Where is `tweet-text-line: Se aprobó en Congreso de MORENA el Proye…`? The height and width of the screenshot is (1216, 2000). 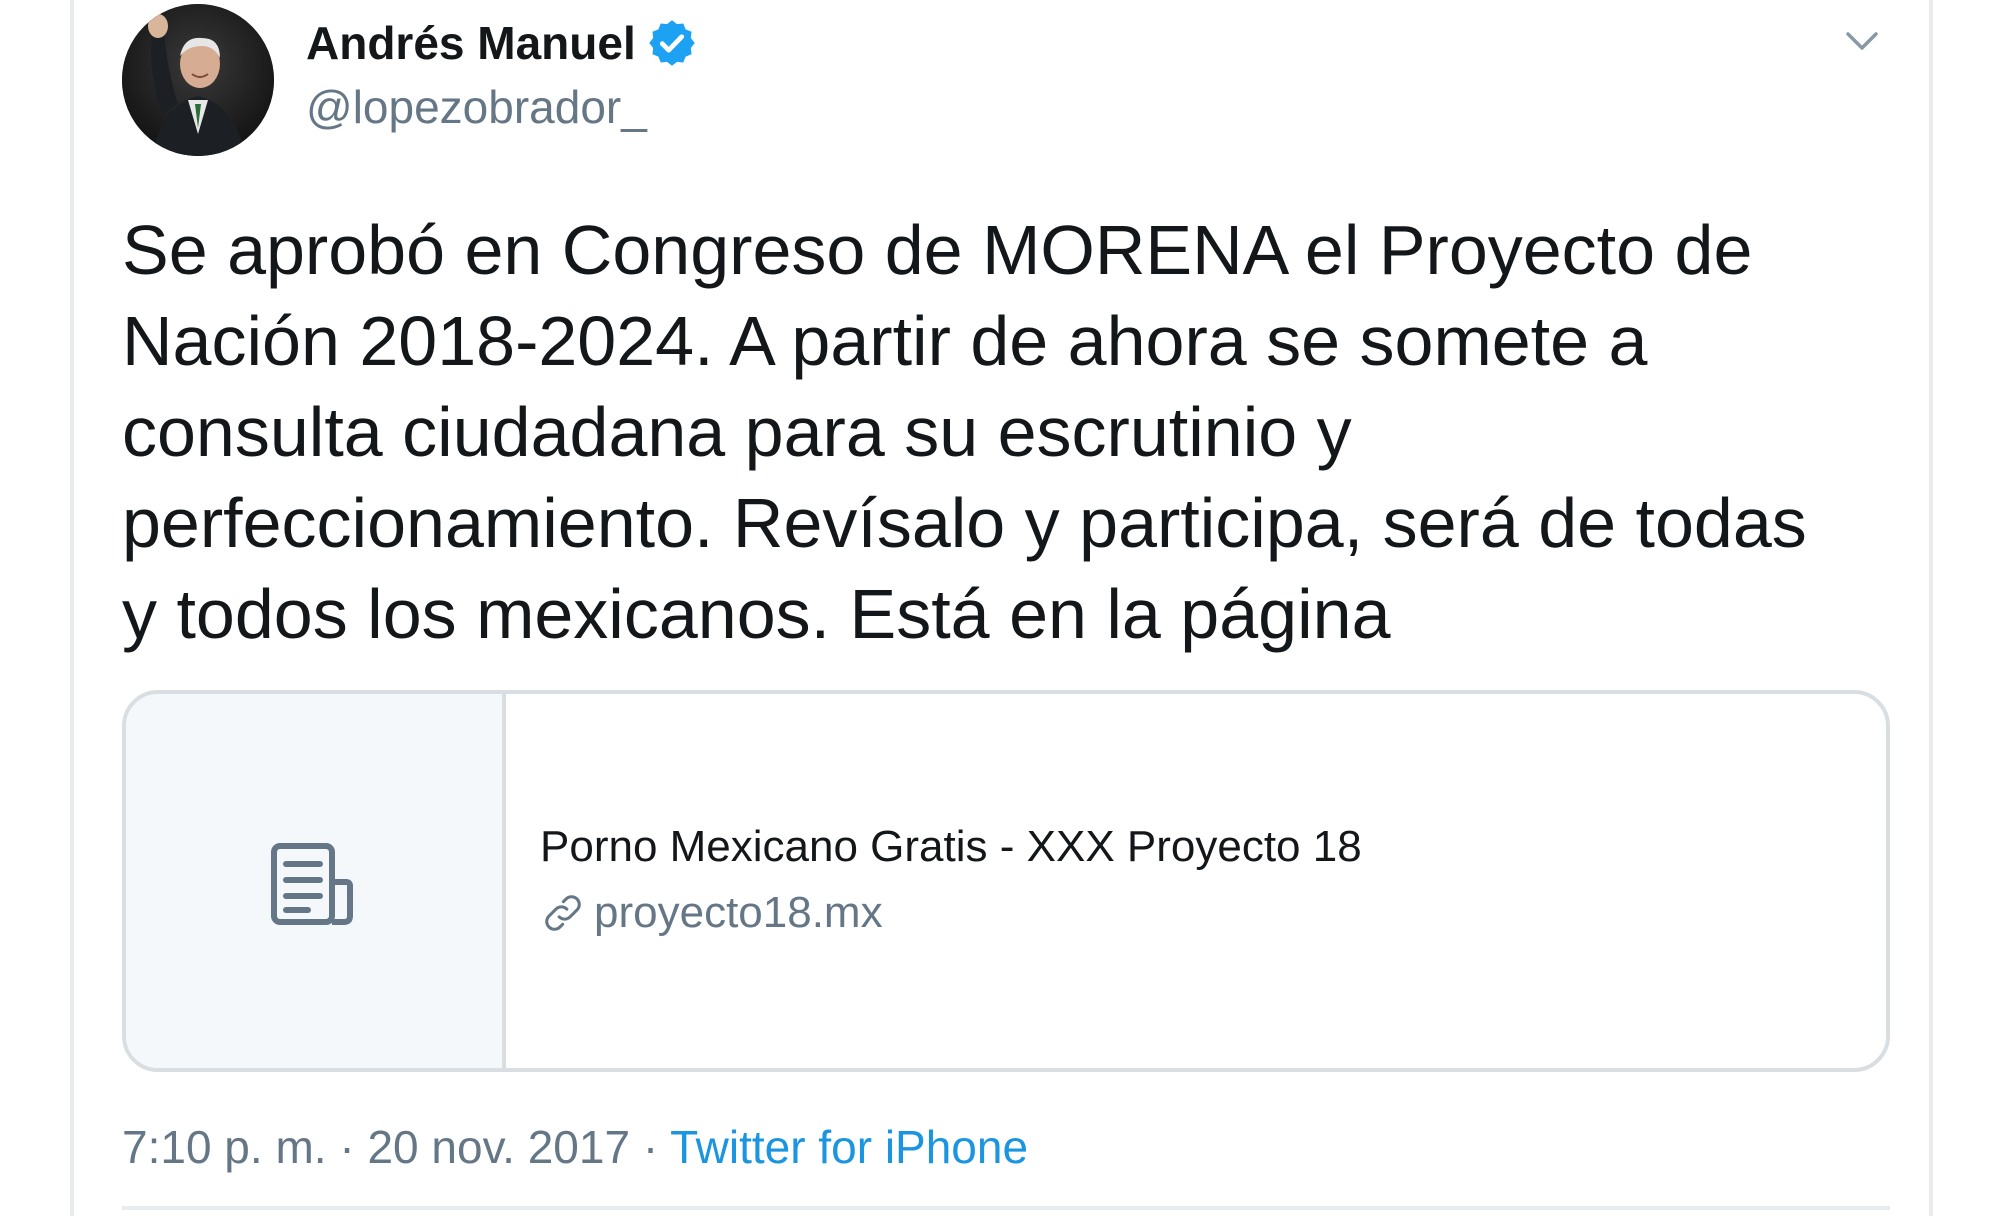
tweet-text-line: Se aprobó en Congreso de MORENA el Proye… is located at coordinates (937, 250).